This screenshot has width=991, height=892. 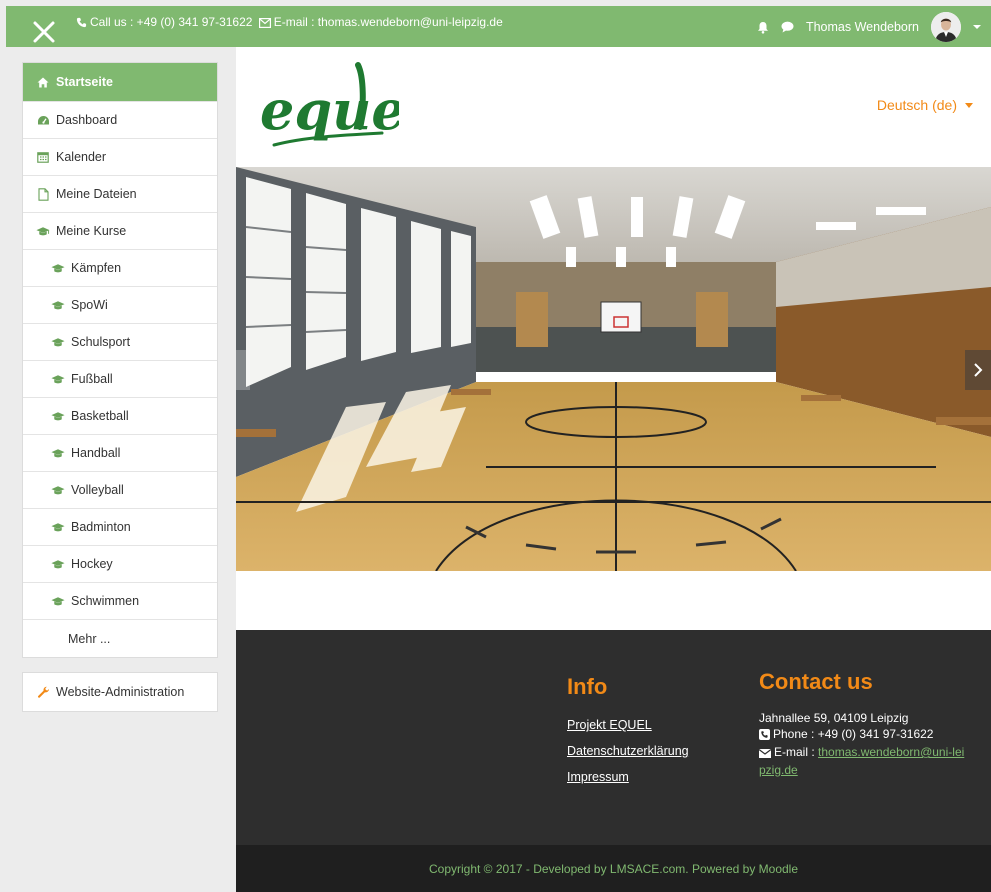 I want to click on chat-icon, so click(x=787, y=27).